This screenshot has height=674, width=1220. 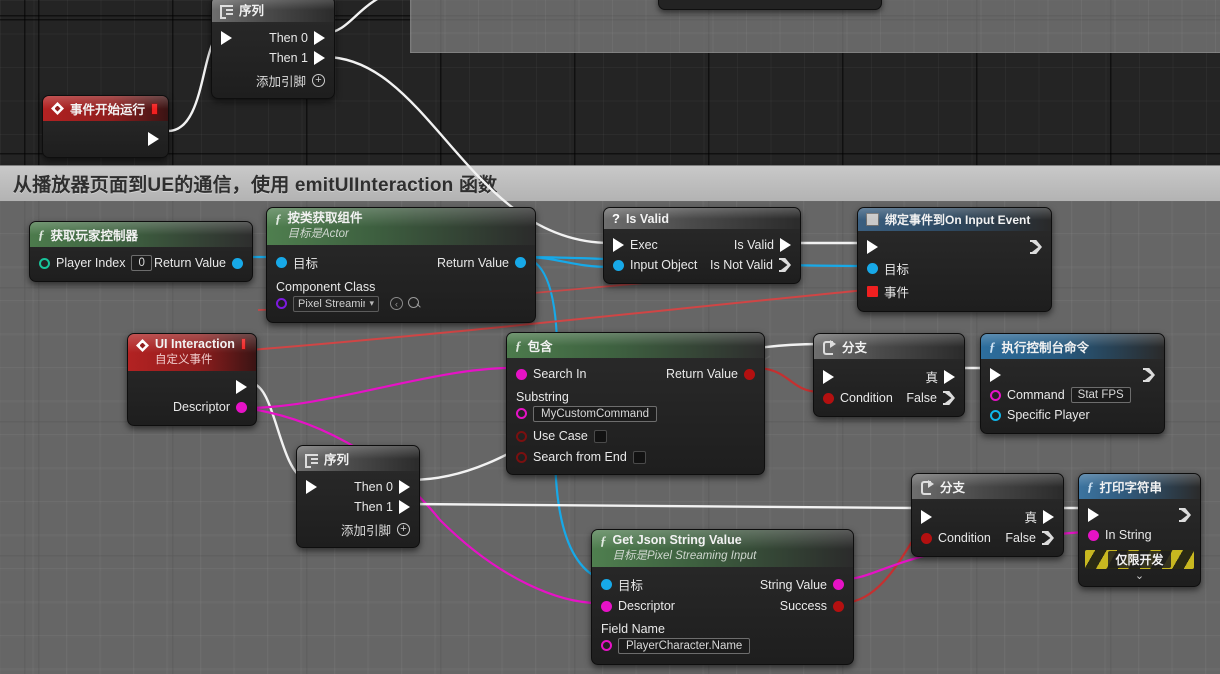 What do you see at coordinates (635, 434) in the screenshot?
I see `pin-row-use-case: Use Case` at bounding box center [635, 434].